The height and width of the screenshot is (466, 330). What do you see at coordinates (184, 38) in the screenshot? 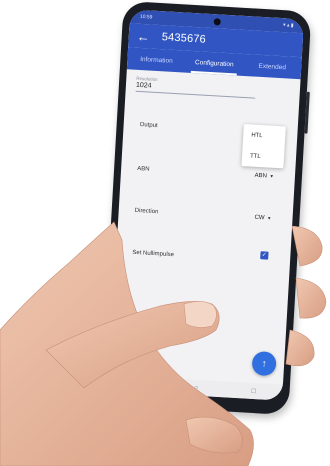
I see `app-title: 5435676` at bounding box center [184, 38].